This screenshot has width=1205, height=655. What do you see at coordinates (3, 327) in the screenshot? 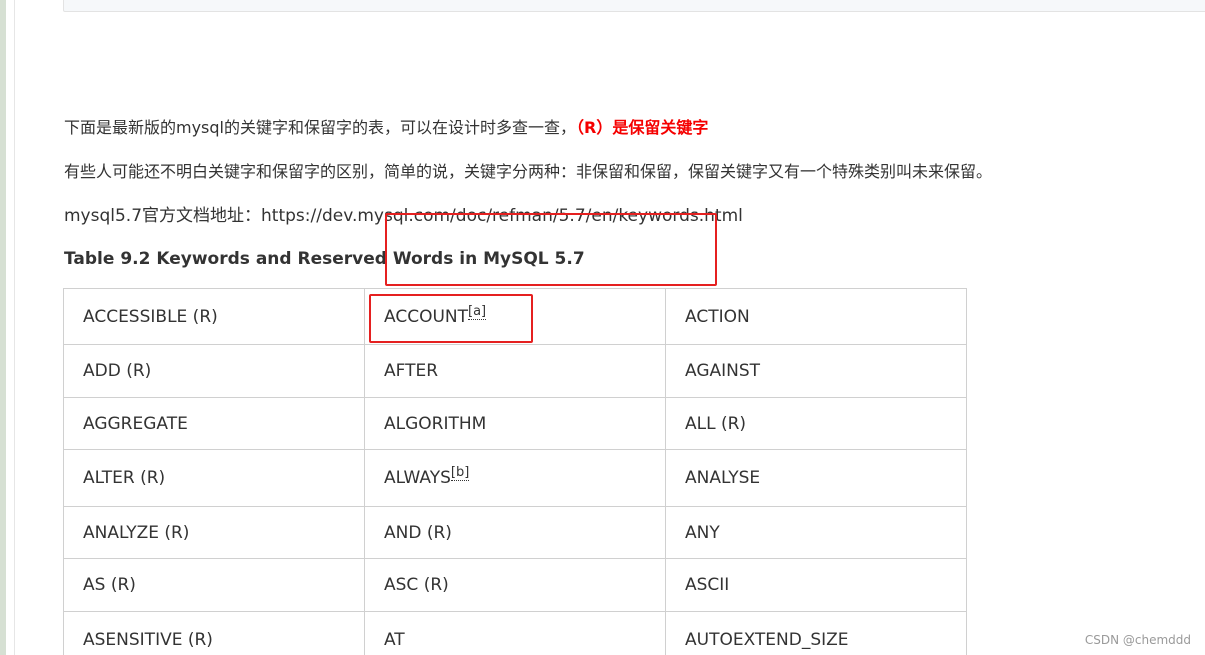
I see `left-rail` at bounding box center [3, 327].